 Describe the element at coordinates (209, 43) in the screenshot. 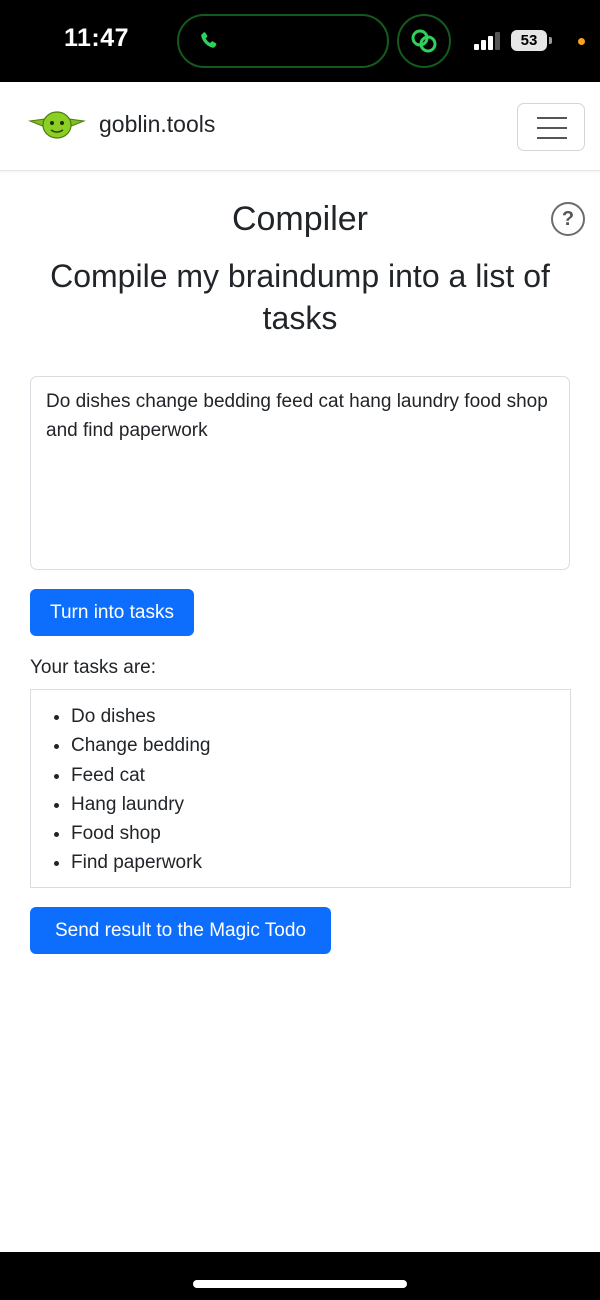

I see `phone-icon` at that location.